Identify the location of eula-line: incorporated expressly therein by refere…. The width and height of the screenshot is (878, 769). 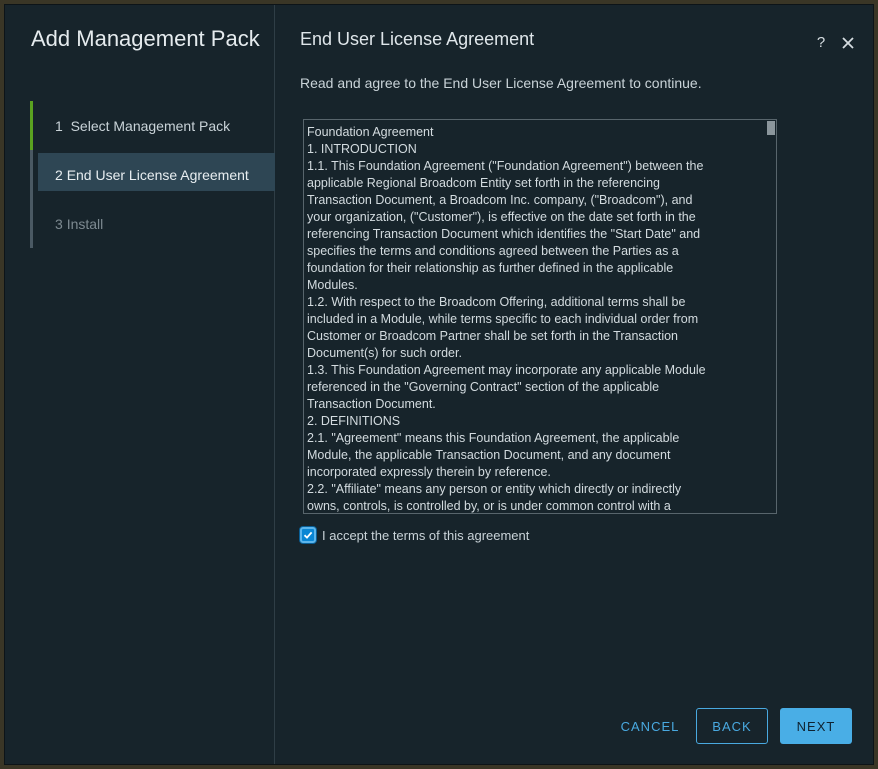
(429, 472).